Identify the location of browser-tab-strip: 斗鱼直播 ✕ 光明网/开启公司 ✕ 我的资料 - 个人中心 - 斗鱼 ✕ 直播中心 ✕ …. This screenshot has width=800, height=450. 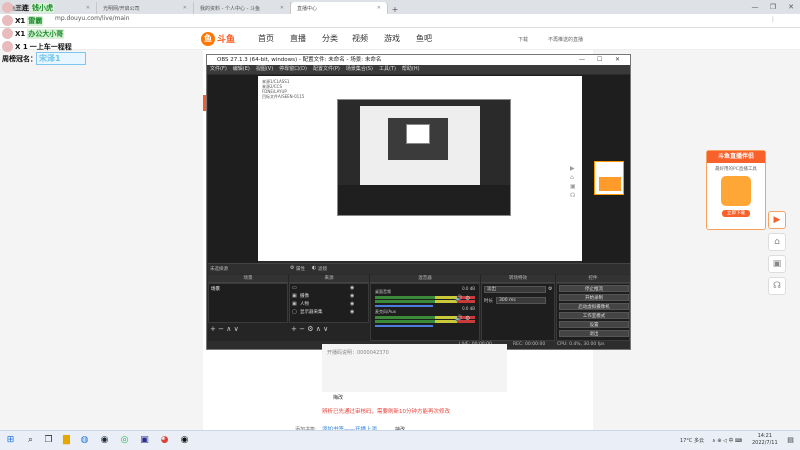
(400, 7).